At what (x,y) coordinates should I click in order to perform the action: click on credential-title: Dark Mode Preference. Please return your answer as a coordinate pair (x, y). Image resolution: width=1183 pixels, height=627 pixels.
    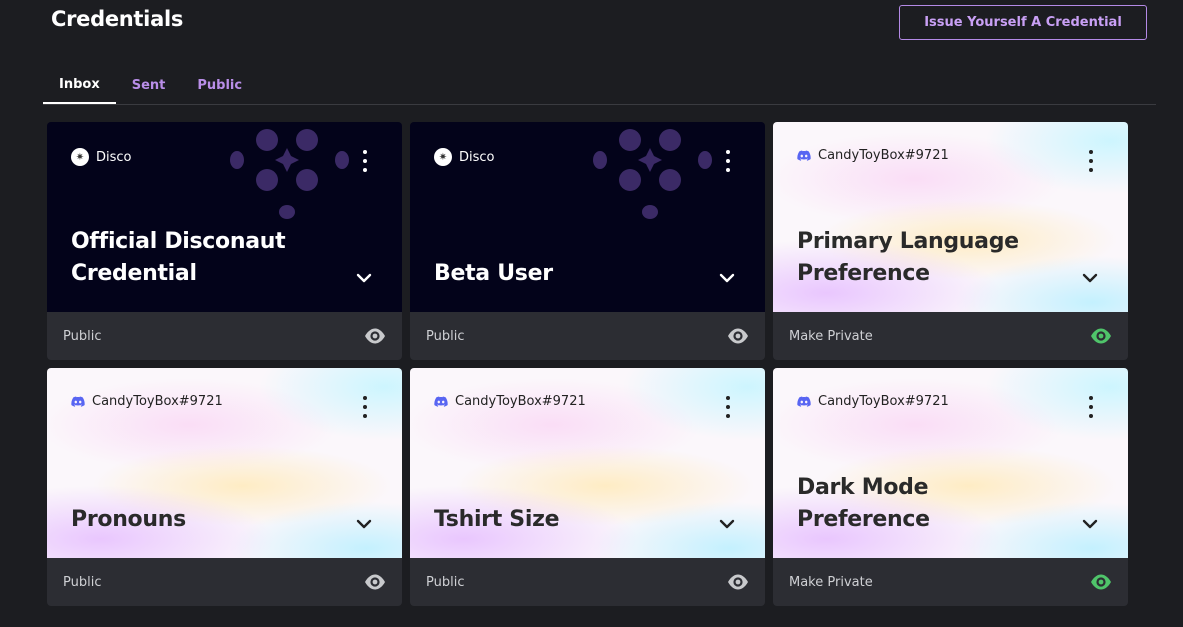
    Looking at the image, I should click on (863, 503).